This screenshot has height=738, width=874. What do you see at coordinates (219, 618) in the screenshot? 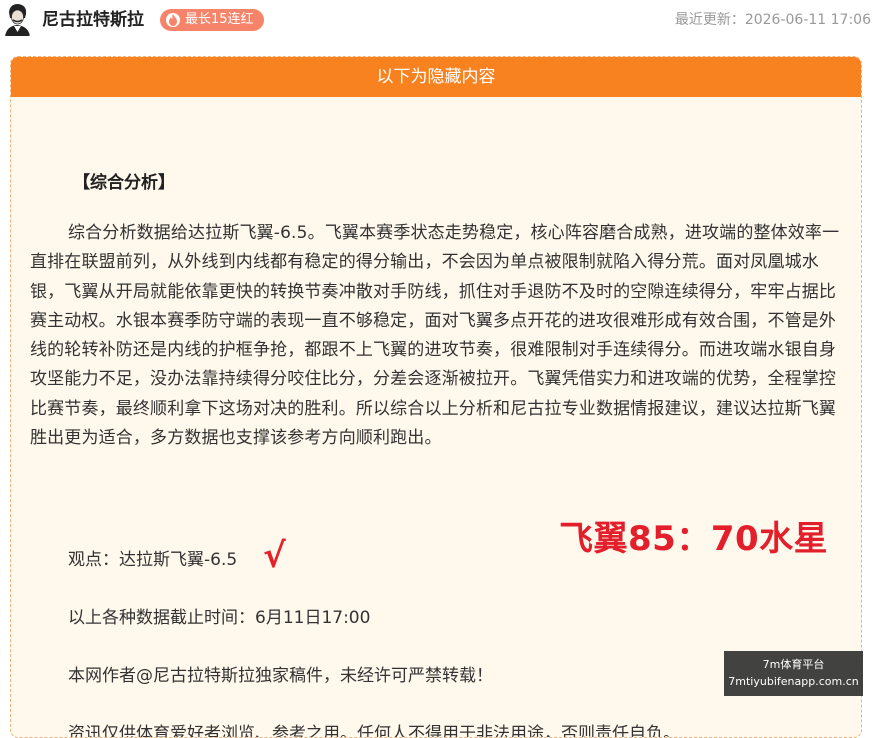
I see `cutoff-line: 以上各种数据截止时间：6月11日17:00` at bounding box center [219, 618].